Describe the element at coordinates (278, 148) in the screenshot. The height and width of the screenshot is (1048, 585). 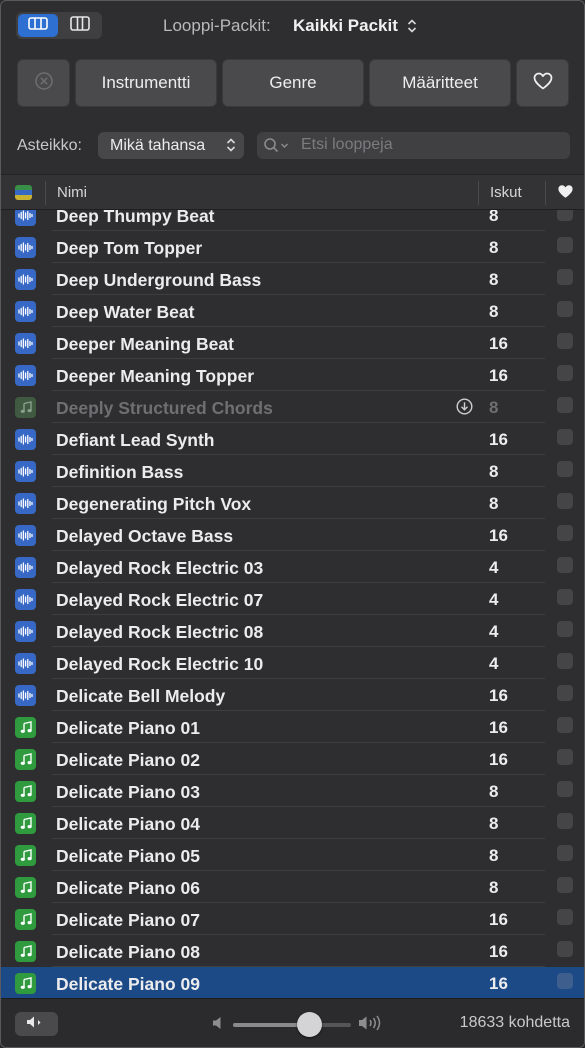
I see `search-menu-icon` at that location.